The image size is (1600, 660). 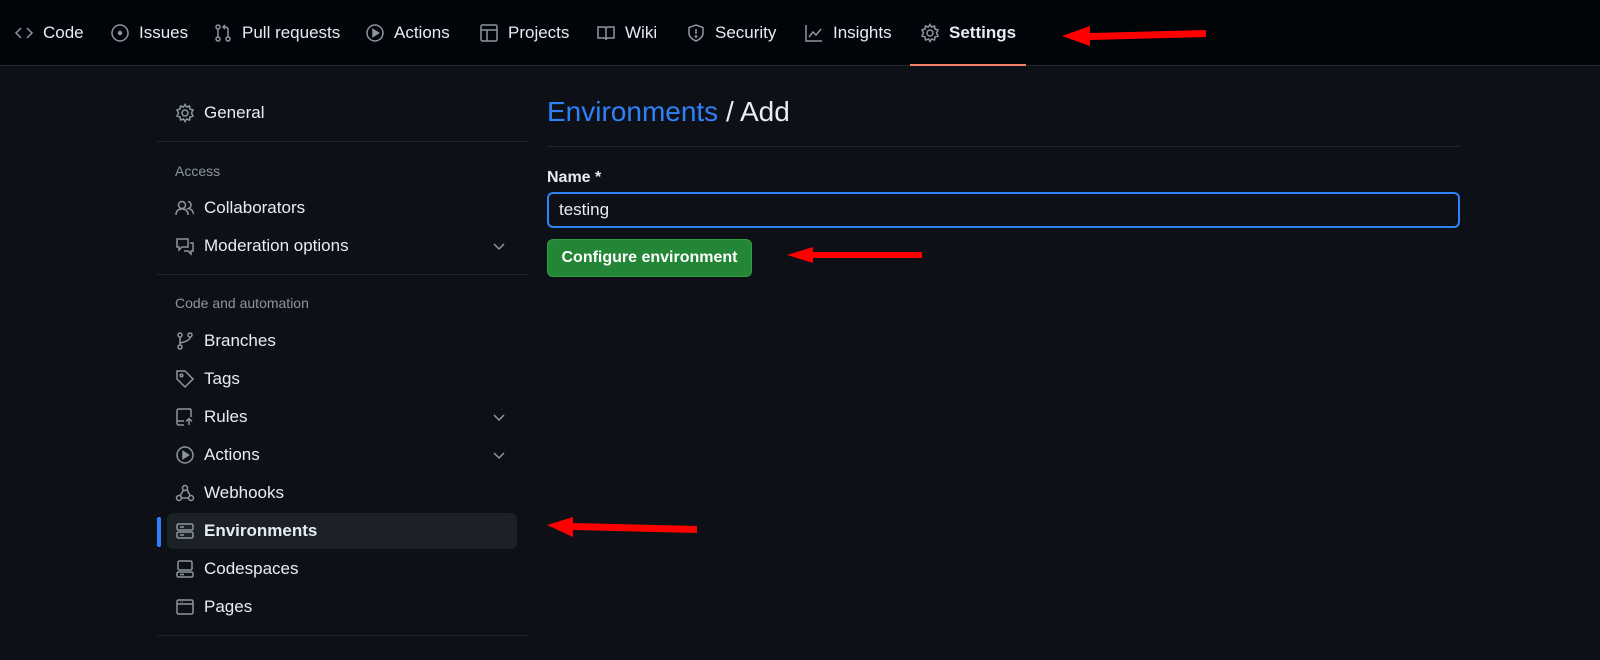 I want to click on repo-push-icon, so click(x=184, y=417).